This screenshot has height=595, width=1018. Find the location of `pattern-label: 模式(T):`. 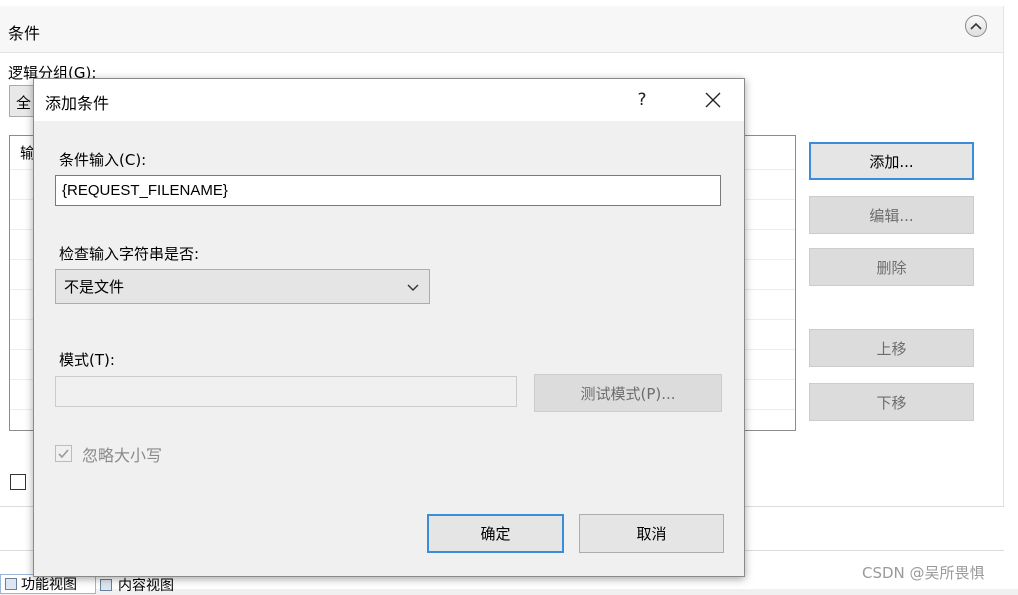

pattern-label: 模式(T): is located at coordinates (87, 360).